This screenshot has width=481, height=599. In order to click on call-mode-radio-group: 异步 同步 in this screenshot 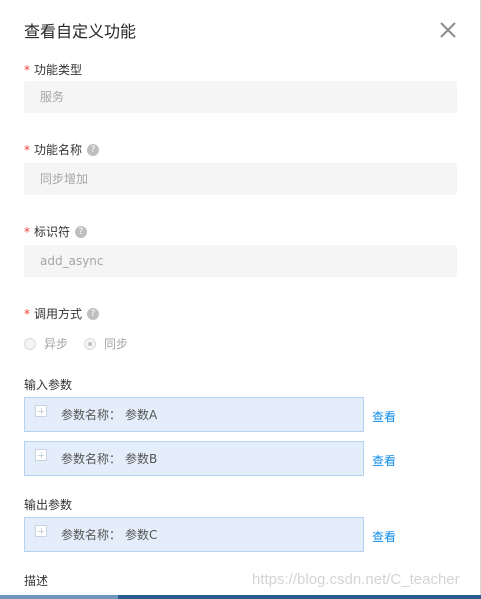, I will do `click(84, 343)`.